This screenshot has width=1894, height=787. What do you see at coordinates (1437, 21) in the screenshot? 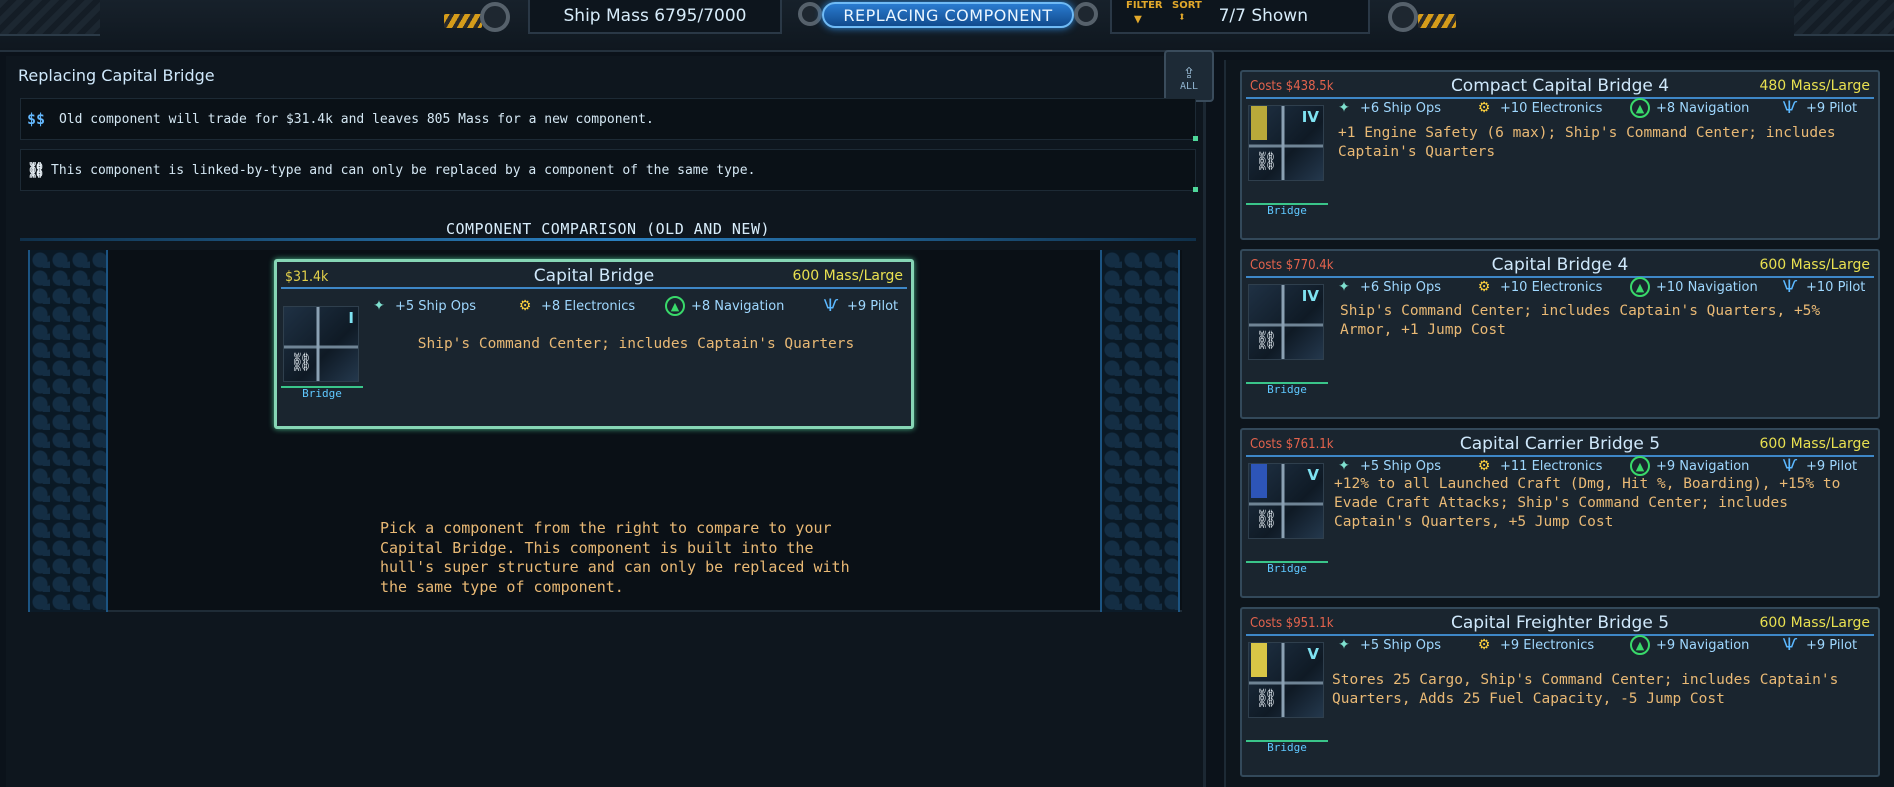
I see `hazard-stripe-decoration` at bounding box center [1437, 21].